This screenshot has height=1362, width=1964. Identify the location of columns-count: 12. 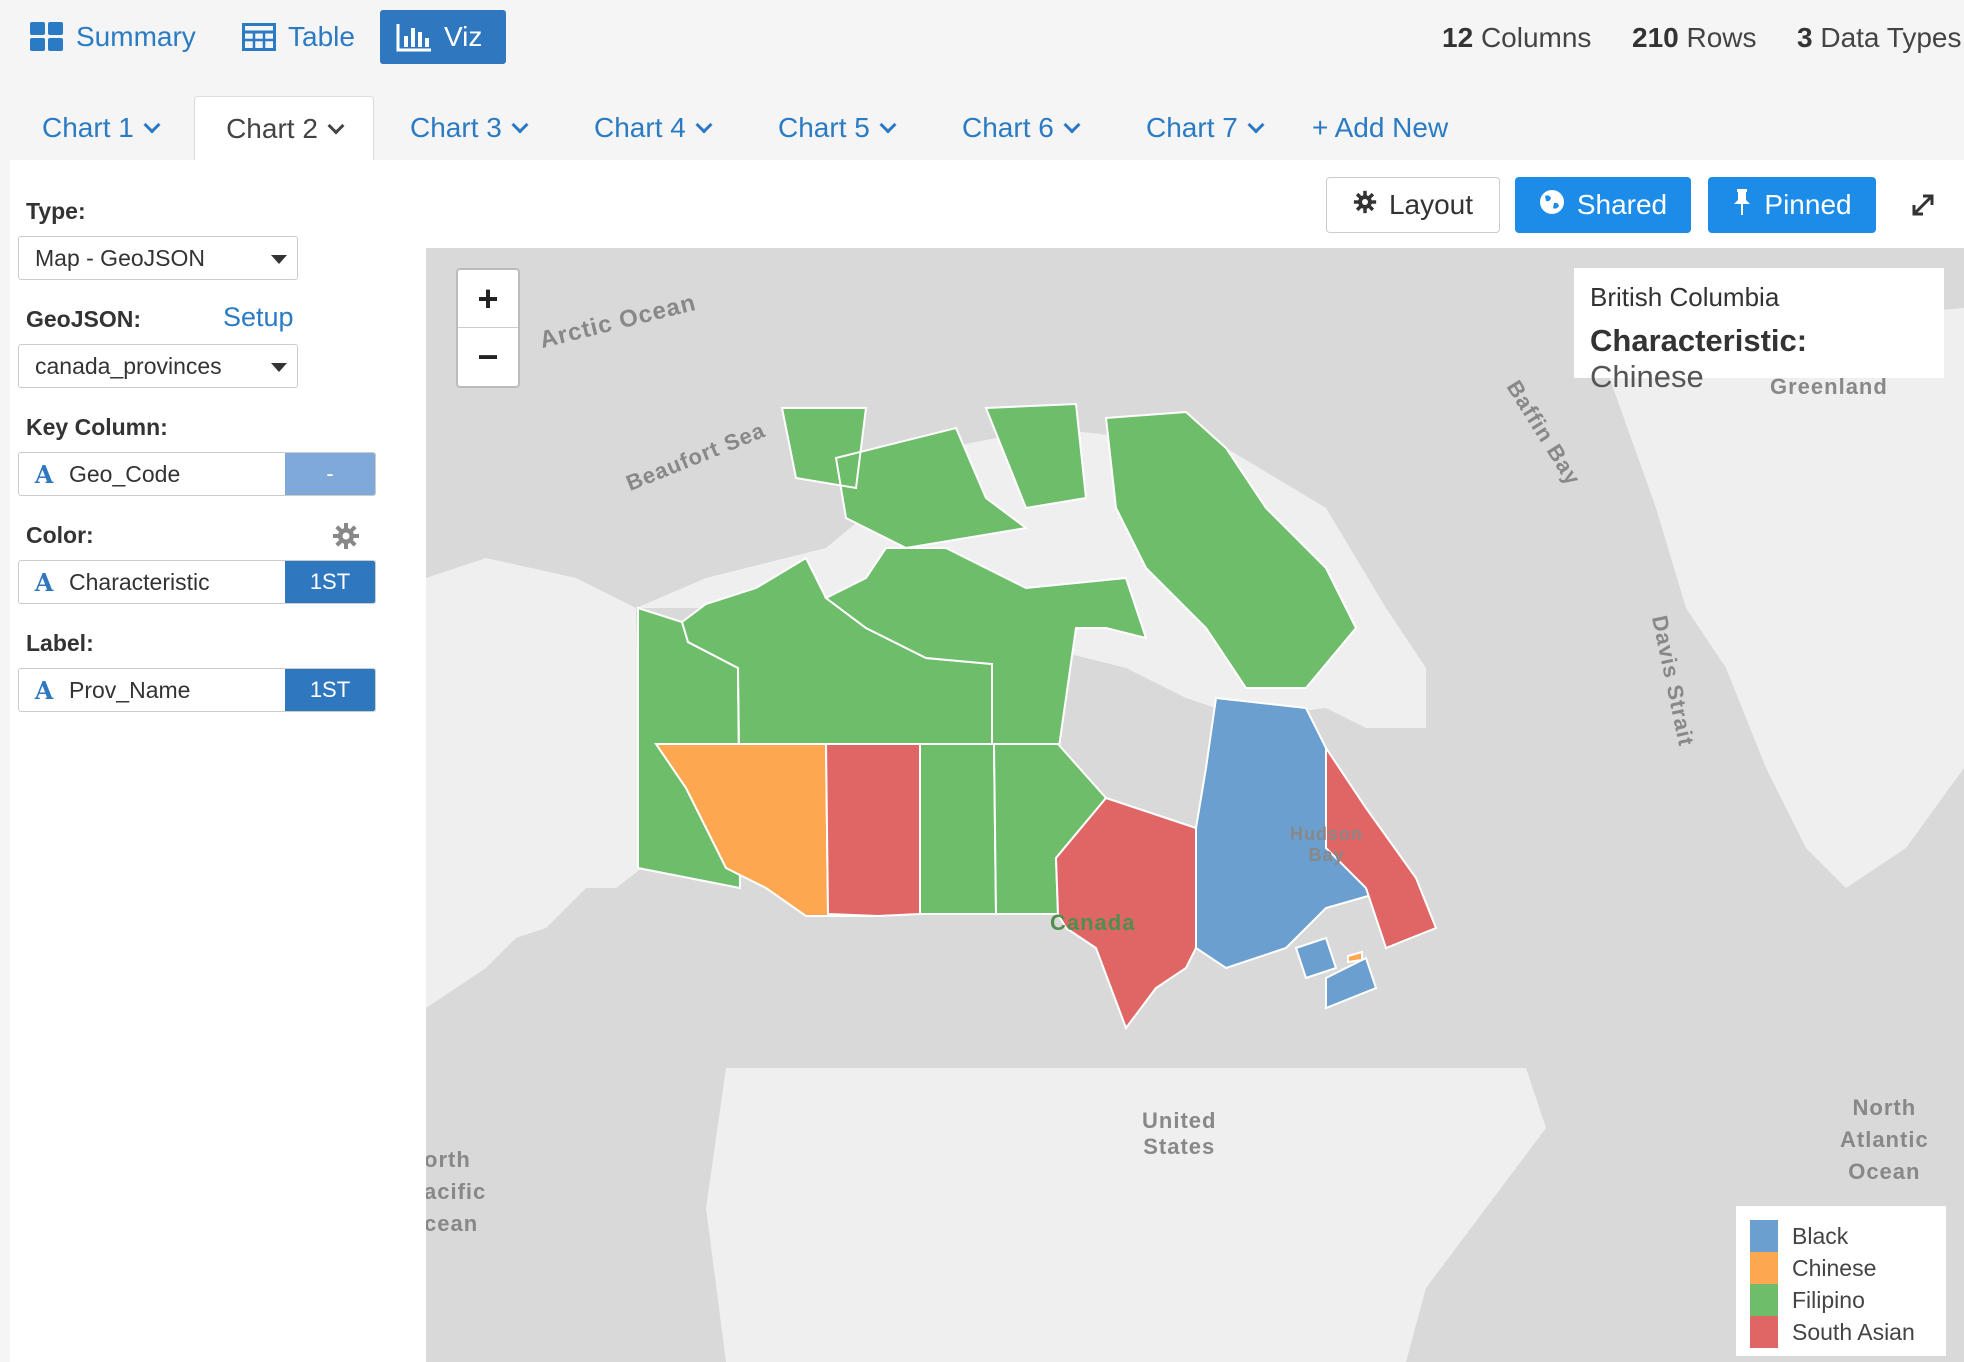
(1458, 37).